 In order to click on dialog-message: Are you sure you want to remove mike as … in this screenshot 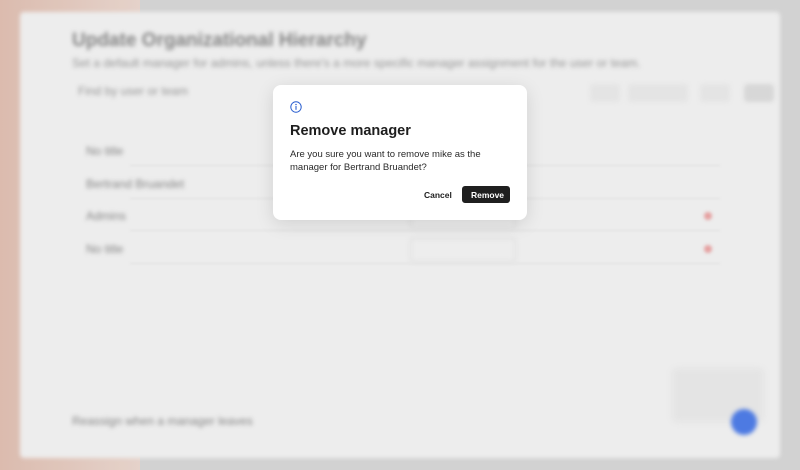, I will do `click(385, 161)`.